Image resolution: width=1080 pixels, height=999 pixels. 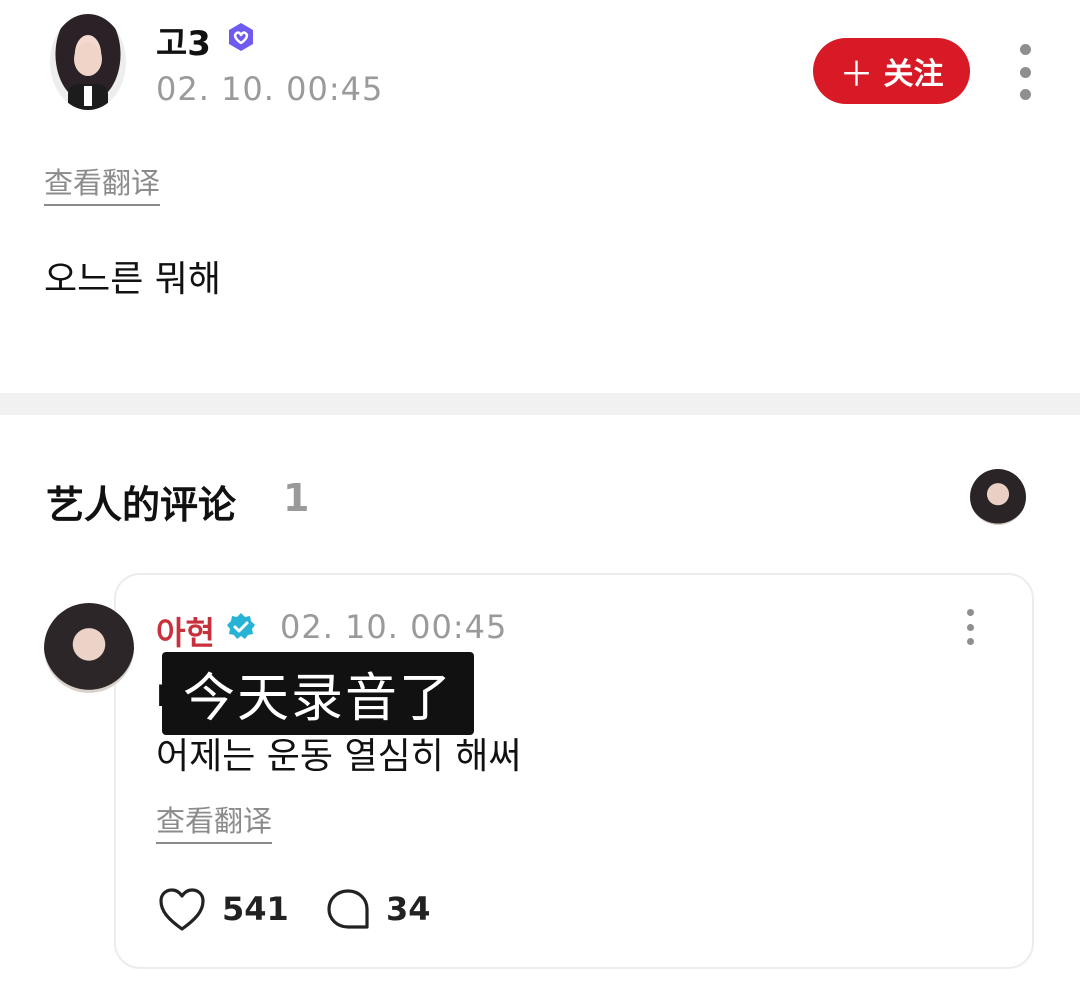 What do you see at coordinates (394, 627) in the screenshot?
I see `comment-timestamp: 02. 10. 00:45` at bounding box center [394, 627].